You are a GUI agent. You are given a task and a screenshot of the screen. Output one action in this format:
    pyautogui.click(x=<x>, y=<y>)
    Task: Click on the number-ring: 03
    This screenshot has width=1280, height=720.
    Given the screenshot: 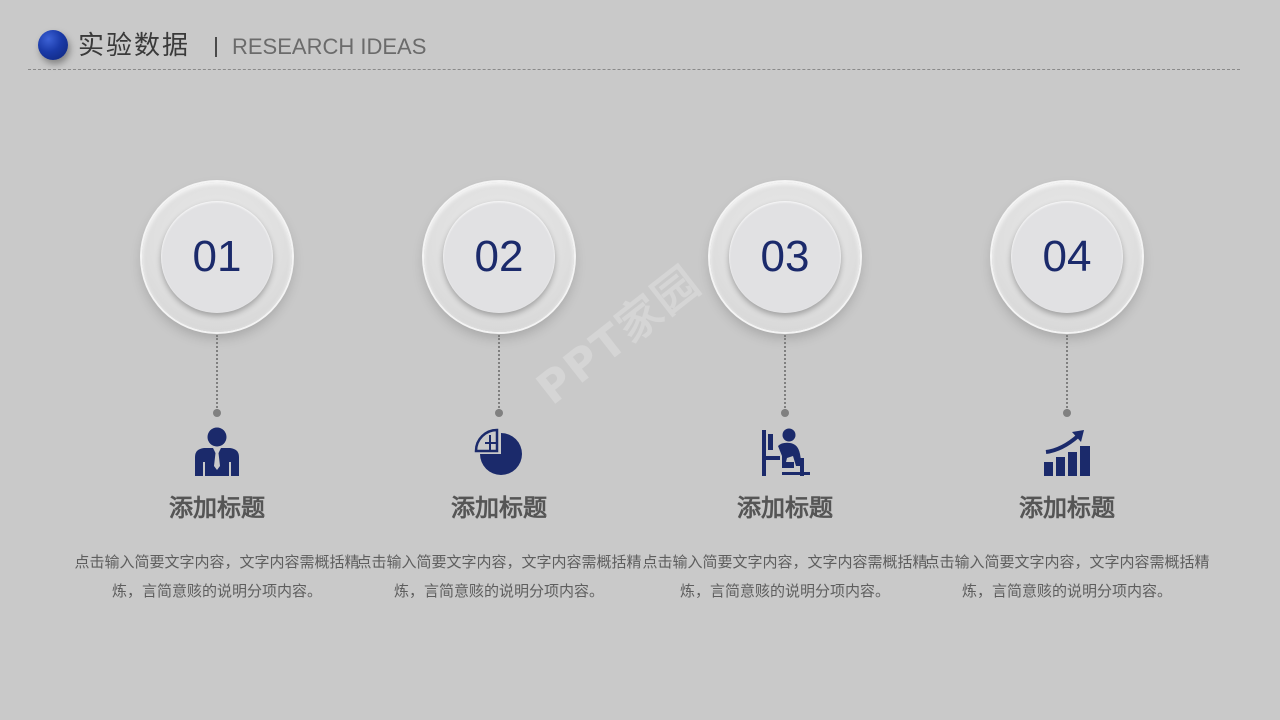 What is the action you would take?
    pyautogui.click(x=785, y=257)
    